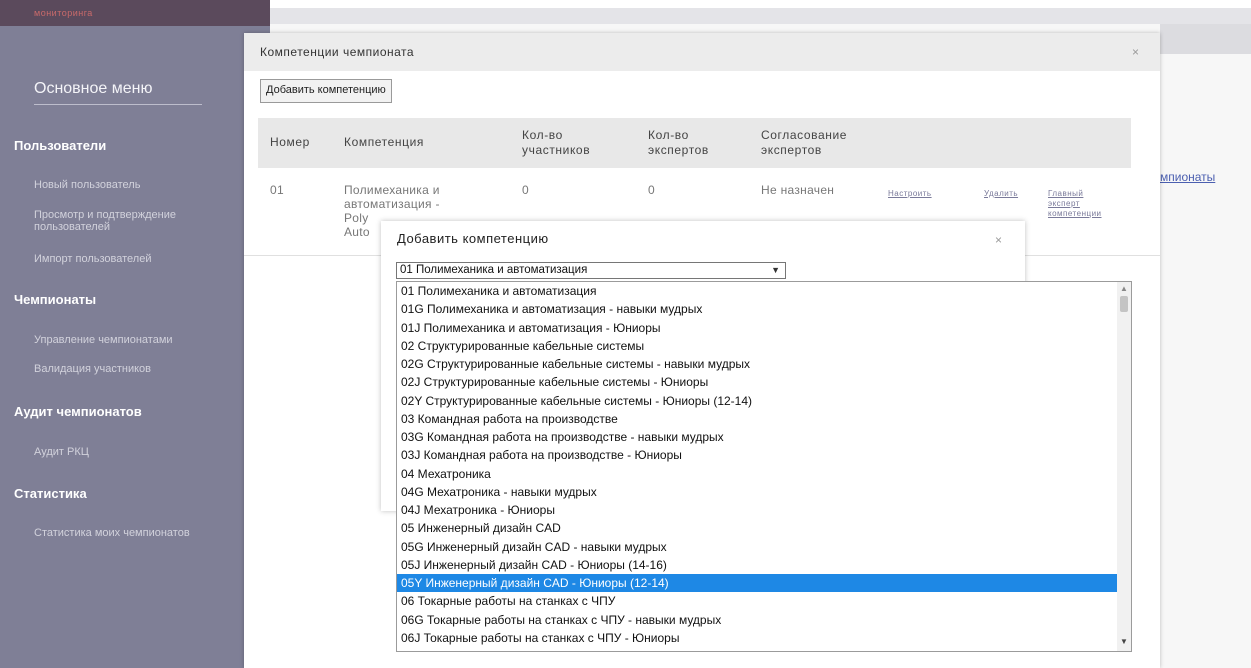  Describe the element at coordinates (290, 142) in the screenshot. I see `col-number: Номер` at that location.